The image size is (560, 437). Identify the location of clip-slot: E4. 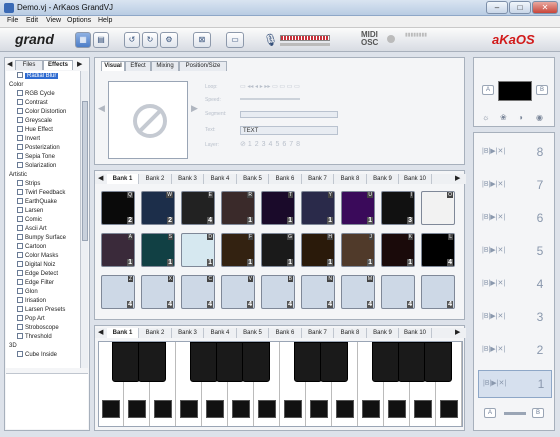
(198, 208).